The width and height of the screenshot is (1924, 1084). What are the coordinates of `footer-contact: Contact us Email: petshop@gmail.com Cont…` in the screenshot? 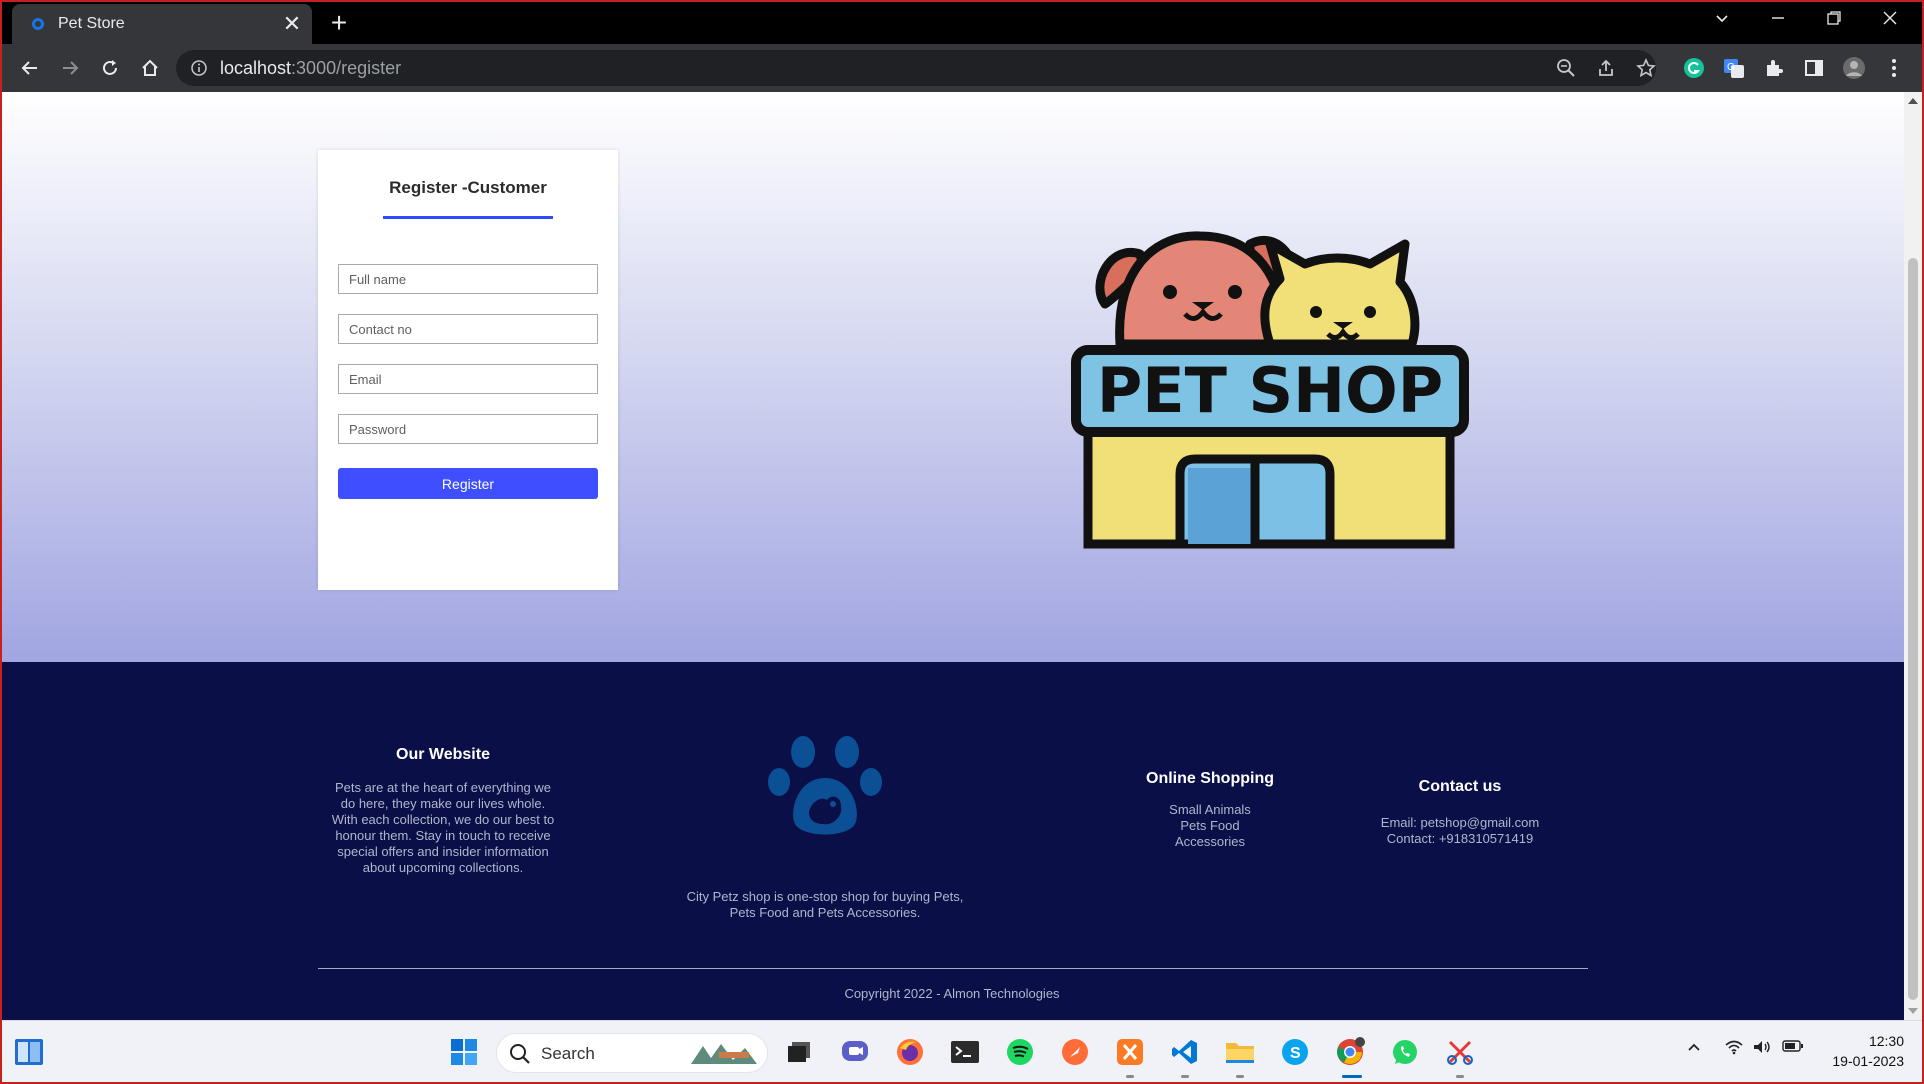 It's located at (1460, 812).